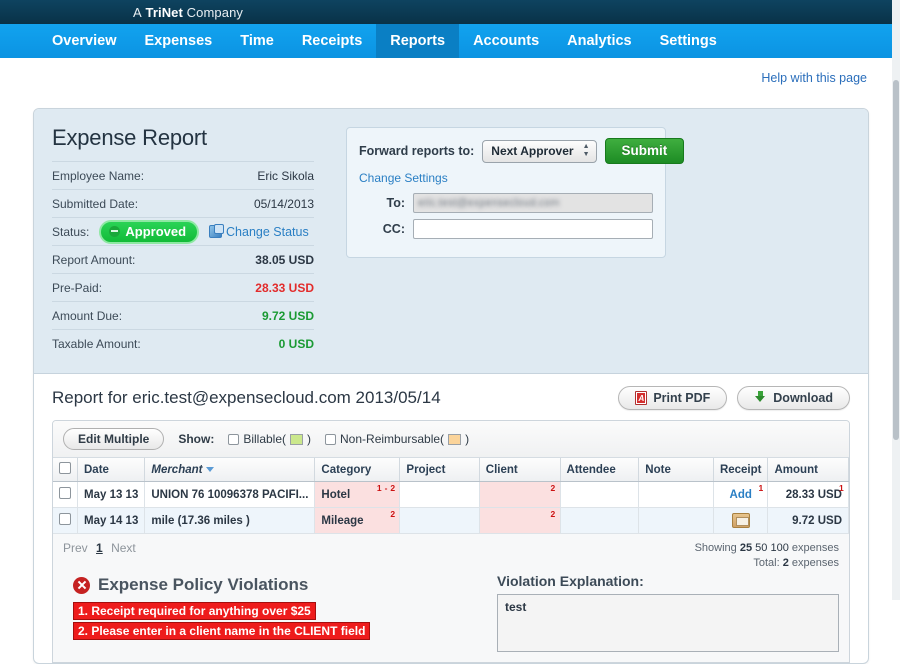 This screenshot has width=900, height=664. Describe the element at coordinates (297, 439) in the screenshot. I see `billable-color-swatch` at that location.